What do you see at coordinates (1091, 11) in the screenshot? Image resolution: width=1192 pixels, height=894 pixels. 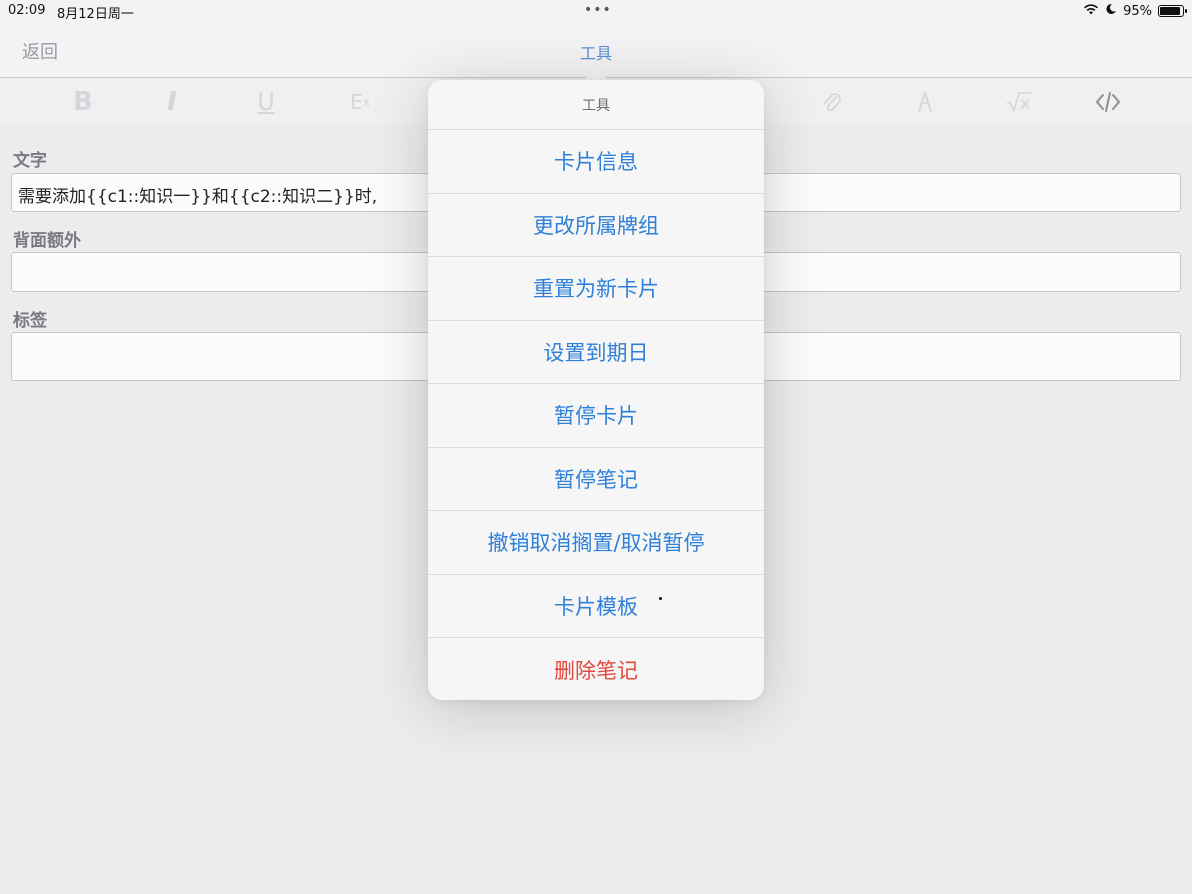 I see `wifi-icon` at bounding box center [1091, 11].